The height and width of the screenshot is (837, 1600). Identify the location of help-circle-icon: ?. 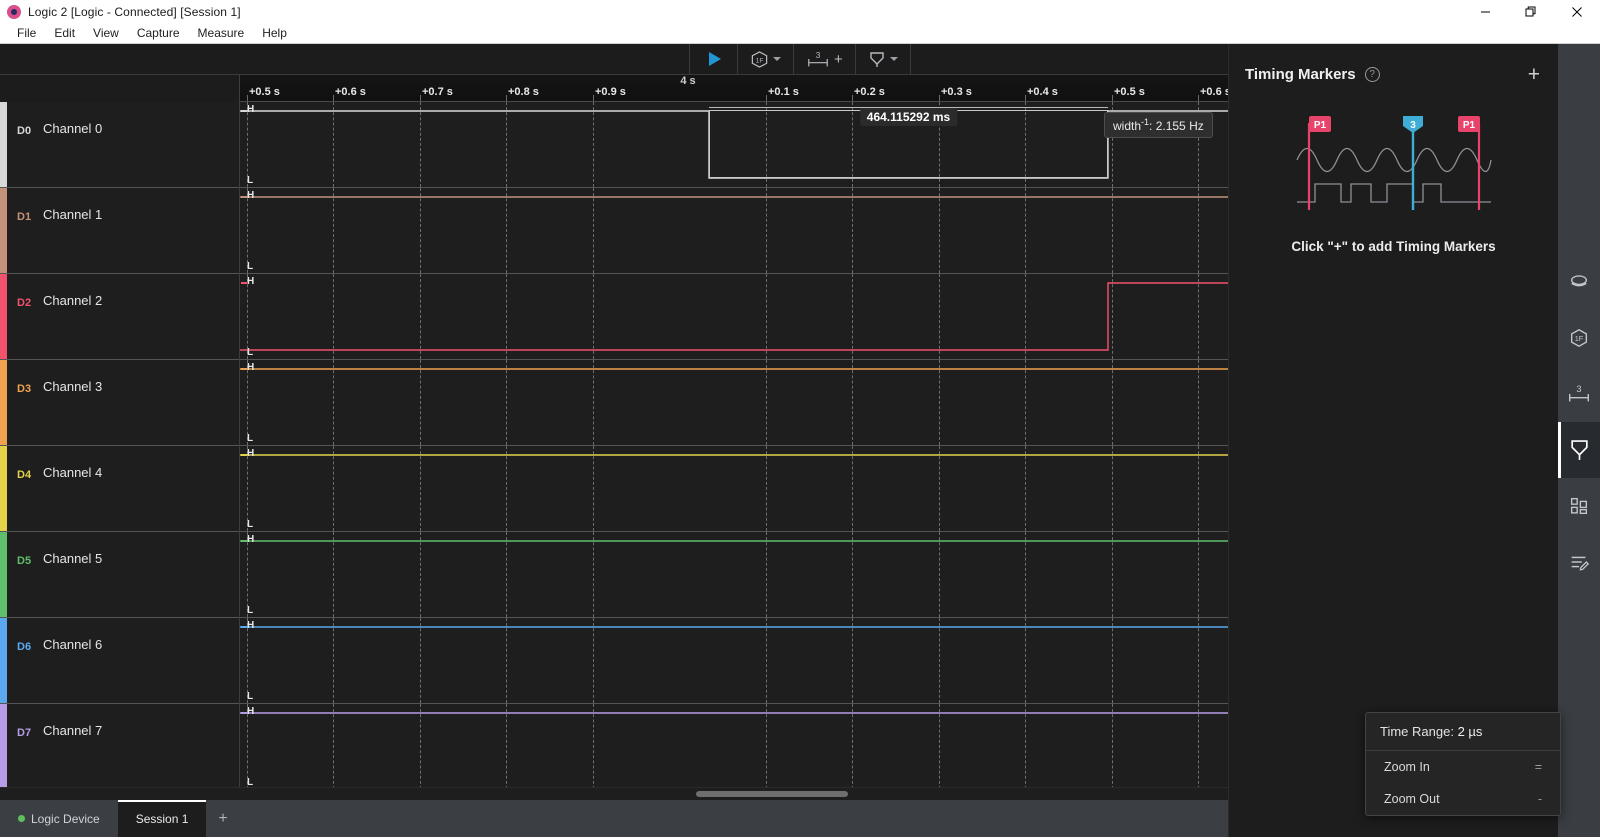
(1372, 74).